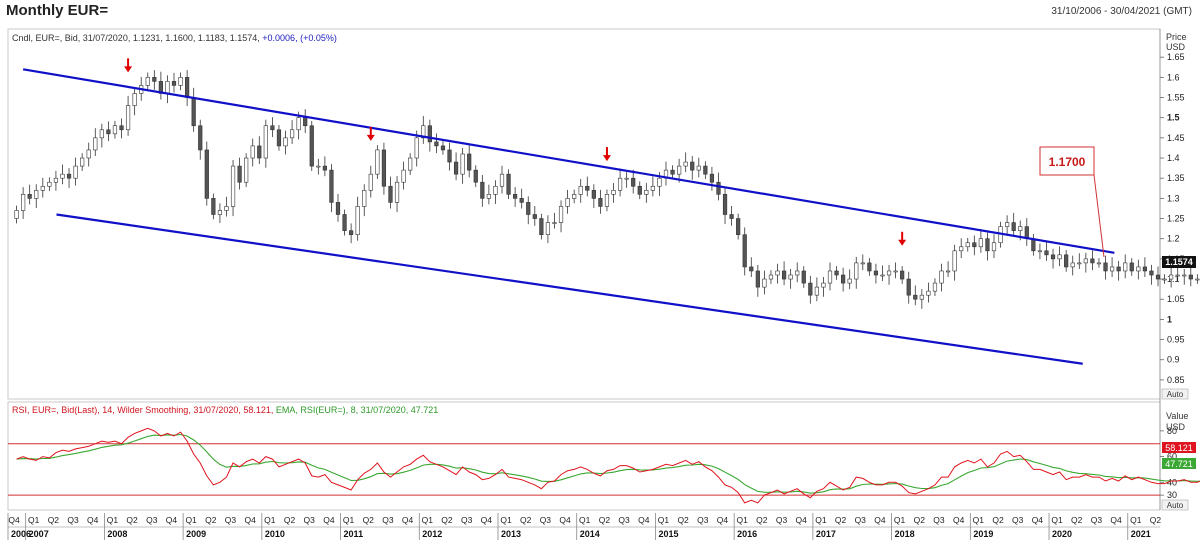  I want to click on price-tick-label: 1.5, so click(1173, 118).